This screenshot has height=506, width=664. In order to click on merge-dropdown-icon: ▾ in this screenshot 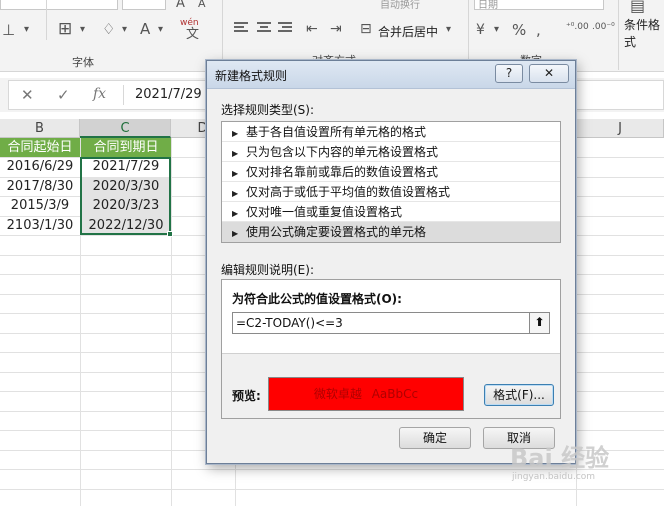, I will do `click(448, 30)`.